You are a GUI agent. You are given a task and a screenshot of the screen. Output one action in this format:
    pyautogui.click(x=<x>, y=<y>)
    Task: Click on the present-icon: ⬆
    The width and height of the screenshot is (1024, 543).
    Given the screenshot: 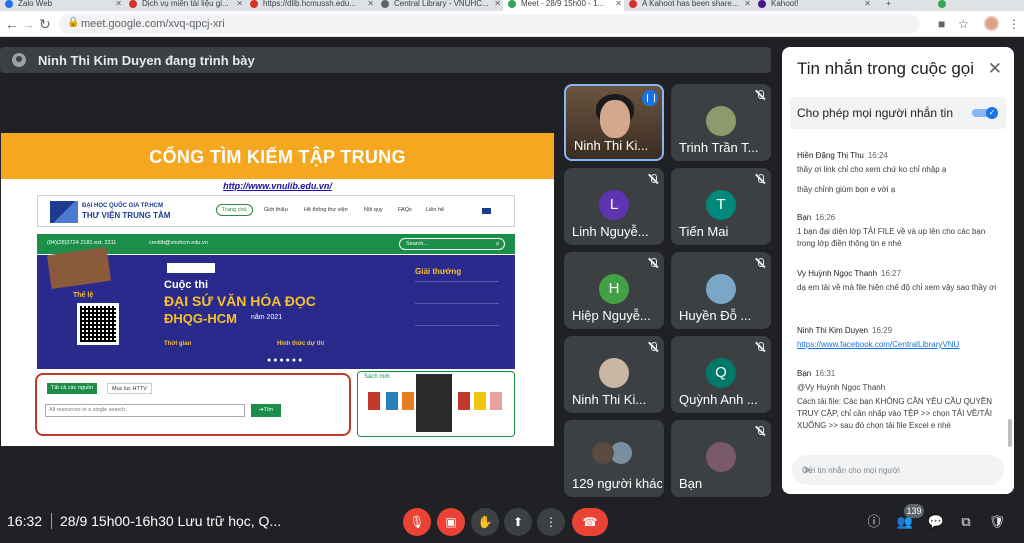 What is the action you would take?
    pyautogui.click(x=518, y=522)
    